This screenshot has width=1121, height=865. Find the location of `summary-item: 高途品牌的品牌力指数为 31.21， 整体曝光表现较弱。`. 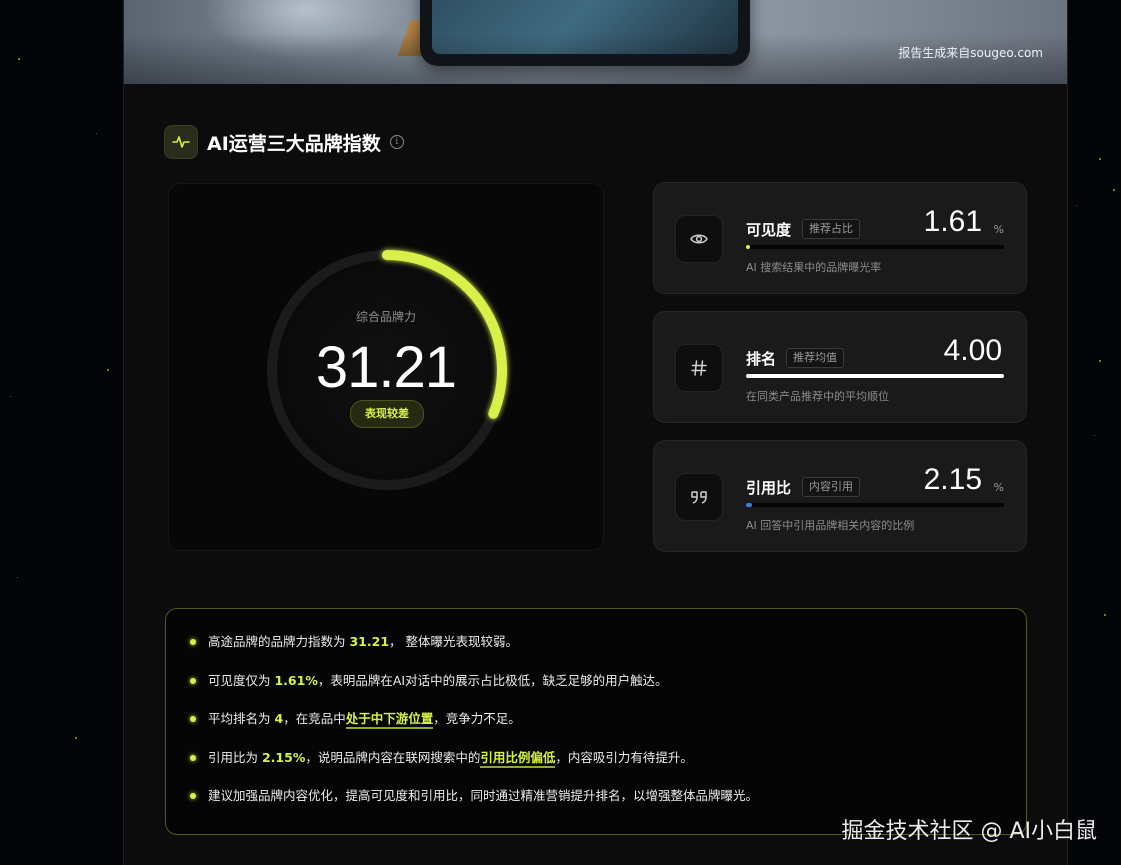

summary-item: 高途品牌的品牌力指数为 31.21， 整体曝光表现较弱。 is located at coordinates (473, 650).